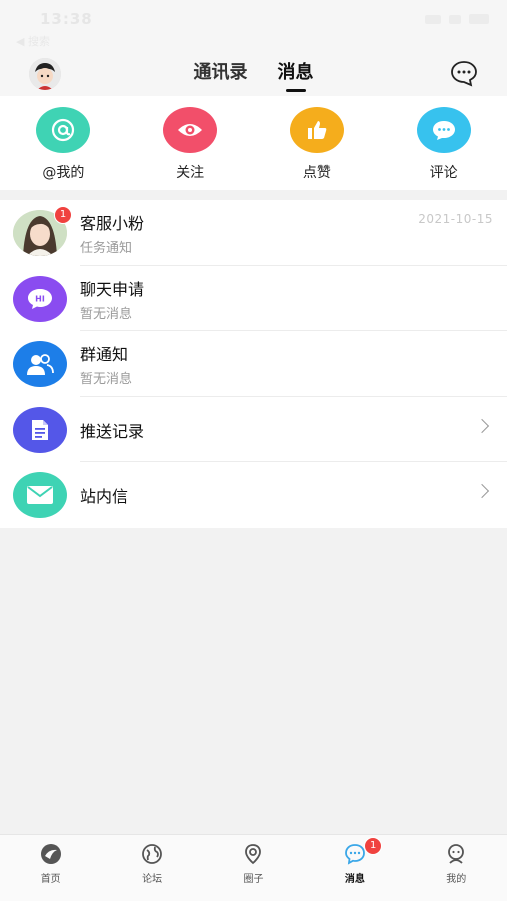 This screenshot has height=901, width=507. I want to click on tabbar-item-forum: 论坛, so click(151, 868).